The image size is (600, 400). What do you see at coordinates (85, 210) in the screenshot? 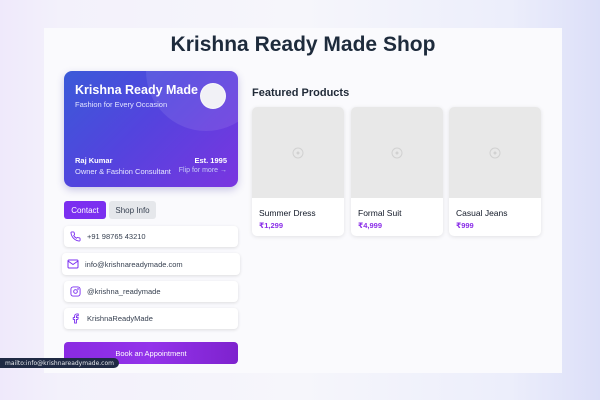
I see `tab-contact: Contact` at bounding box center [85, 210].